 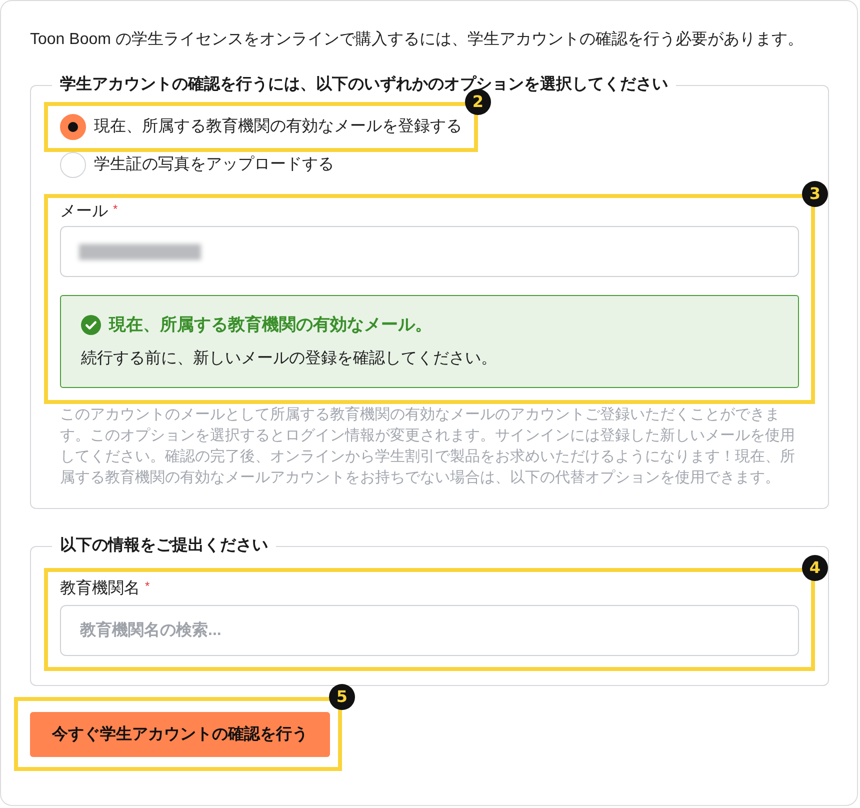 What do you see at coordinates (164, 546) in the screenshot?
I see `section-title: 以下の情報をご提出ください` at bounding box center [164, 546].